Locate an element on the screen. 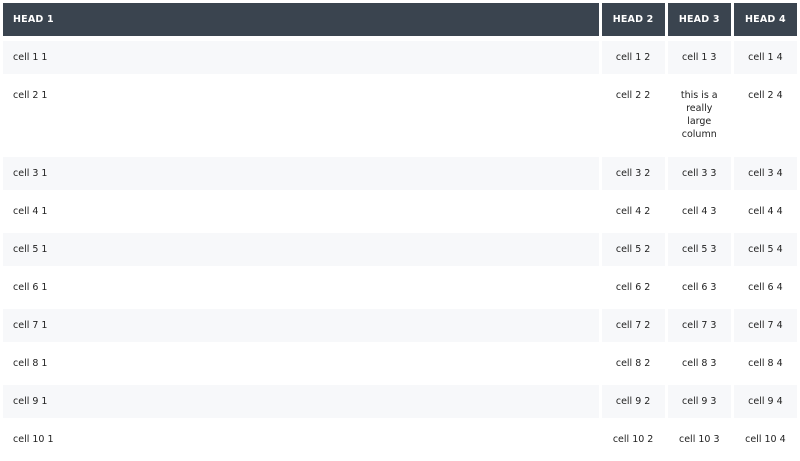 The height and width of the screenshot is (461, 800). table-cell: this is a really large column is located at coordinates (699, 115).